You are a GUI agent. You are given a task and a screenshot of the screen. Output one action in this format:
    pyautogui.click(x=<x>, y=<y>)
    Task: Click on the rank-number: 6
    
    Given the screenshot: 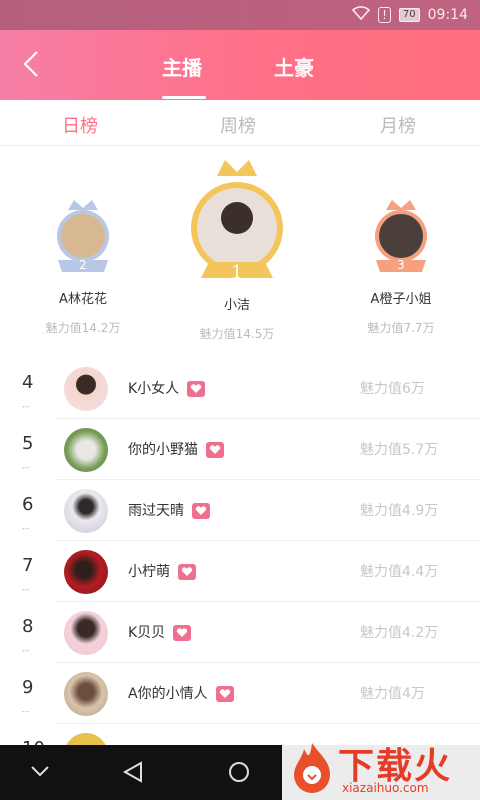 What is the action you would take?
    pyautogui.click(x=28, y=504)
    